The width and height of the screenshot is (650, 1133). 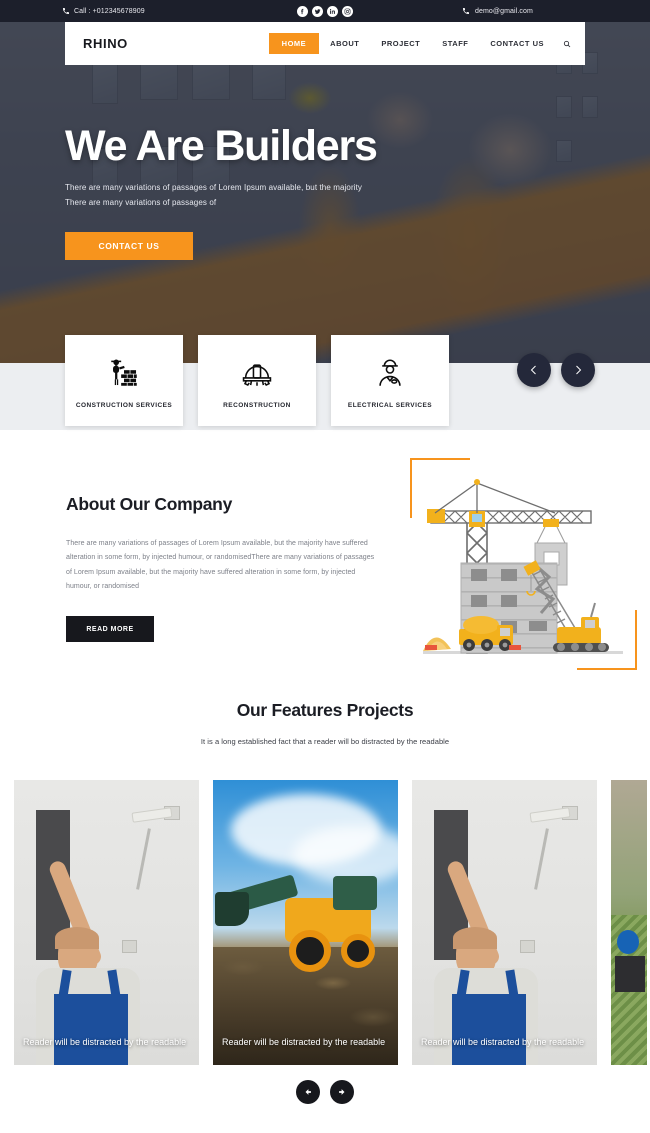 What do you see at coordinates (325, 1092) in the screenshot?
I see `projects-carousel-controls` at bounding box center [325, 1092].